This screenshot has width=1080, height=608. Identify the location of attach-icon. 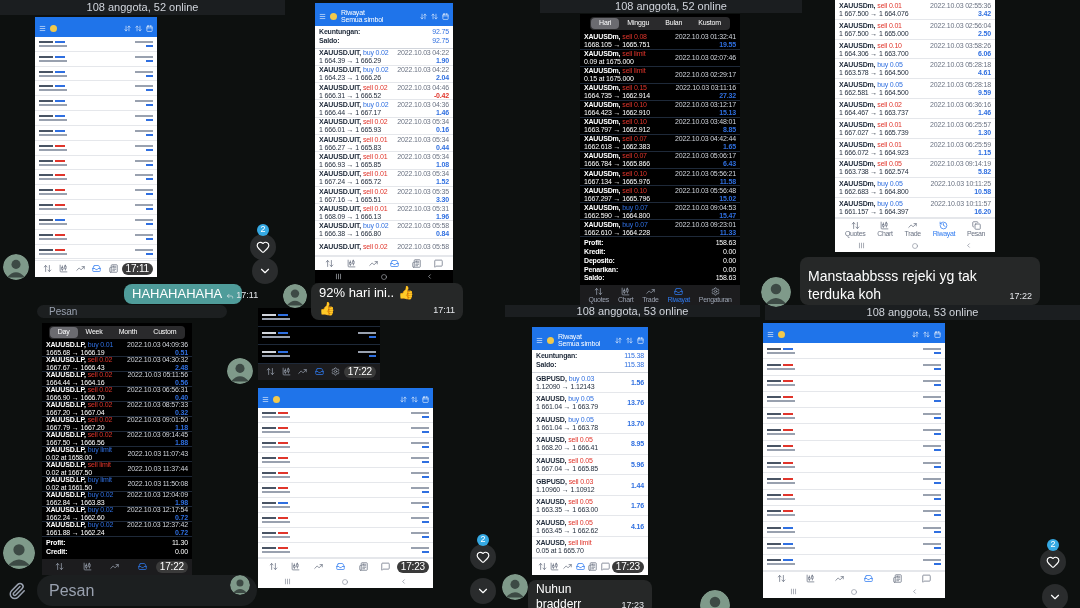
(17, 591).